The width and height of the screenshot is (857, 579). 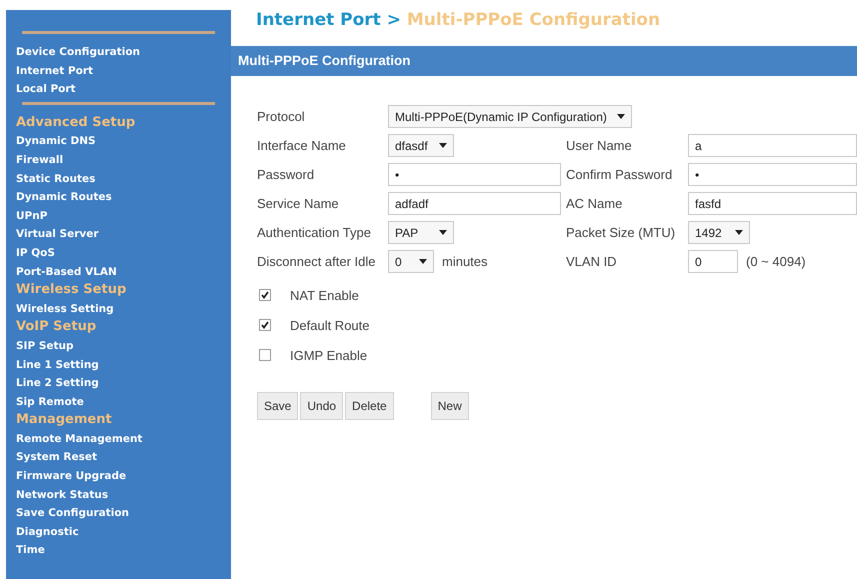 I want to click on menu-item: Sip Remote, so click(x=118, y=402).